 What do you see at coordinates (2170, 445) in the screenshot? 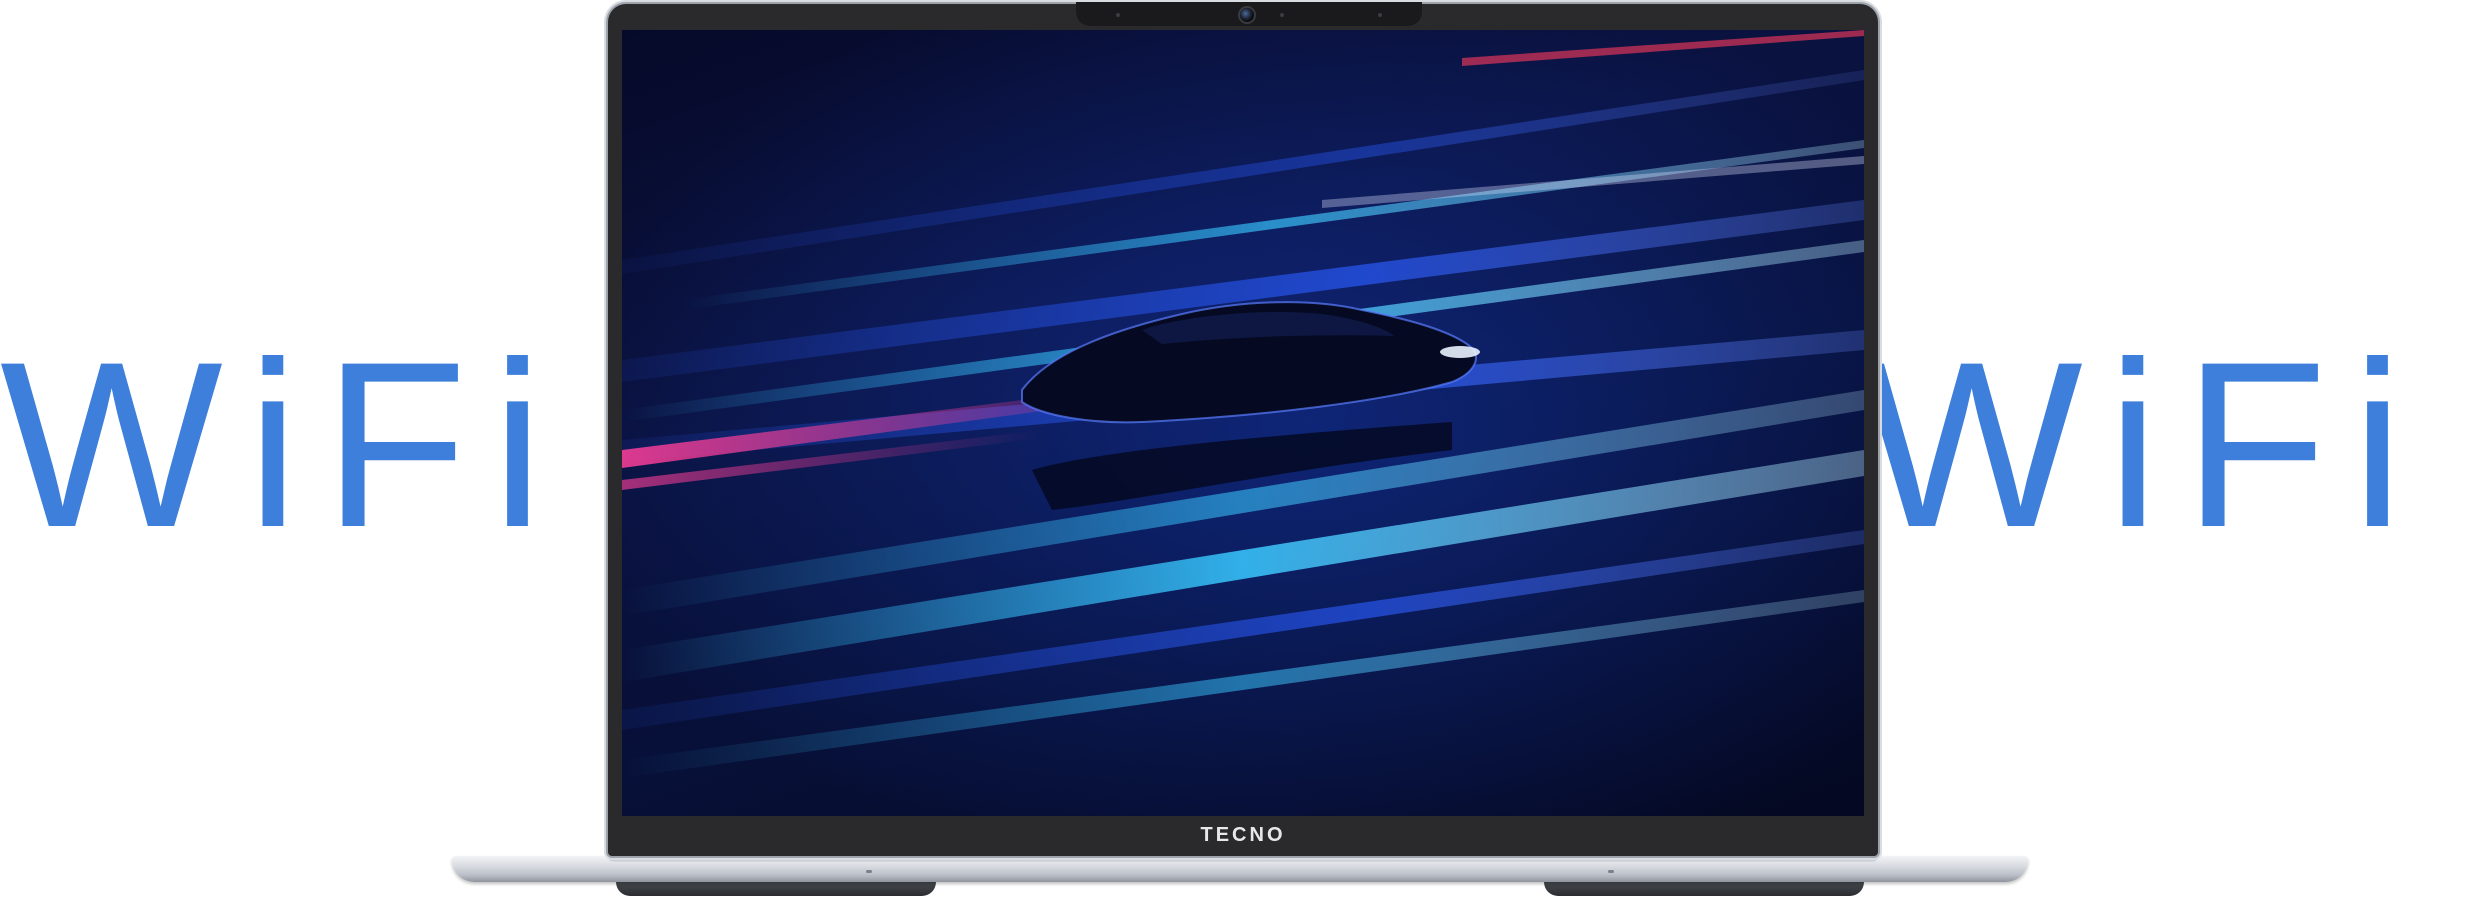
I see `wifi6-headline-right: WiFi 6` at bounding box center [2170, 445].